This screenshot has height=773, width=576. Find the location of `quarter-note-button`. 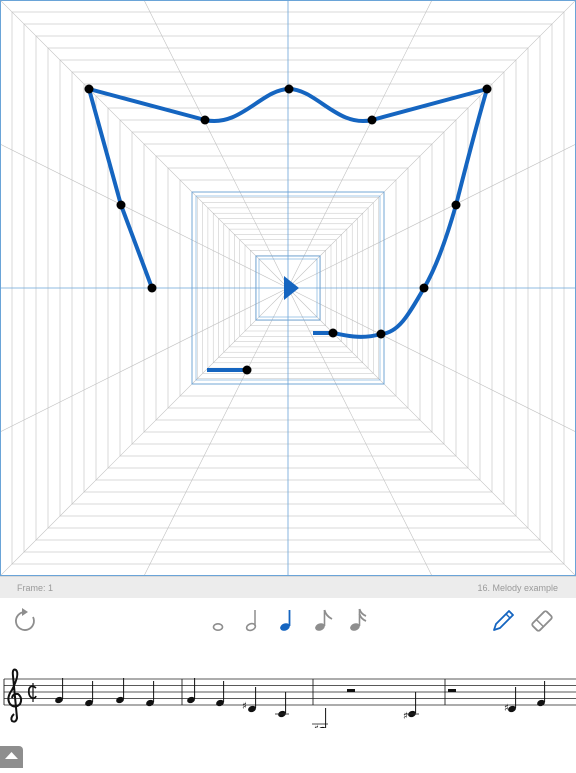

quarter-note-button is located at coordinates (287, 621).